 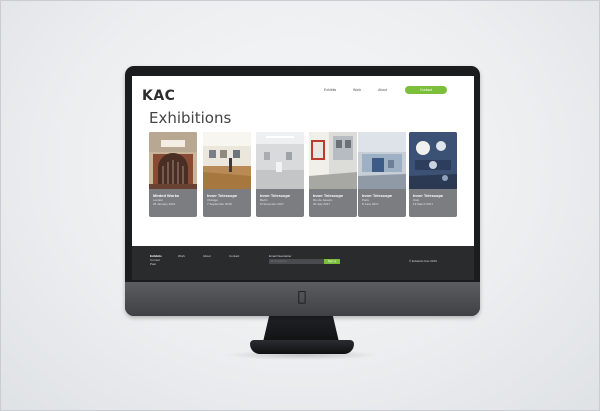 I want to click on footer-link-work: Work, so click(x=181, y=256).